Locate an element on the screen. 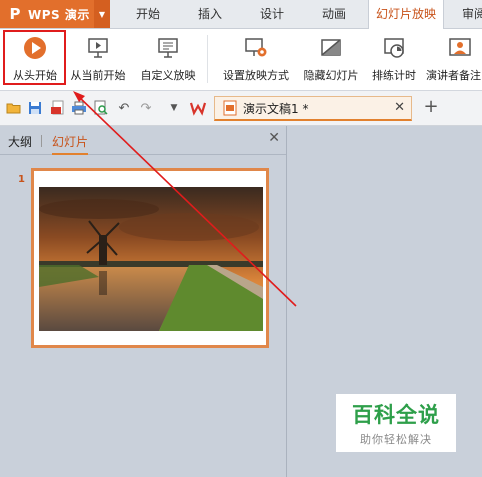 Image resolution: width=482 pixels, height=477 pixels. ribbon: 从头开始 从当前开始 自定义放映 设置放映方式 隐藏幻灯片 排练计时 演讲者备注 is located at coordinates (241, 60).